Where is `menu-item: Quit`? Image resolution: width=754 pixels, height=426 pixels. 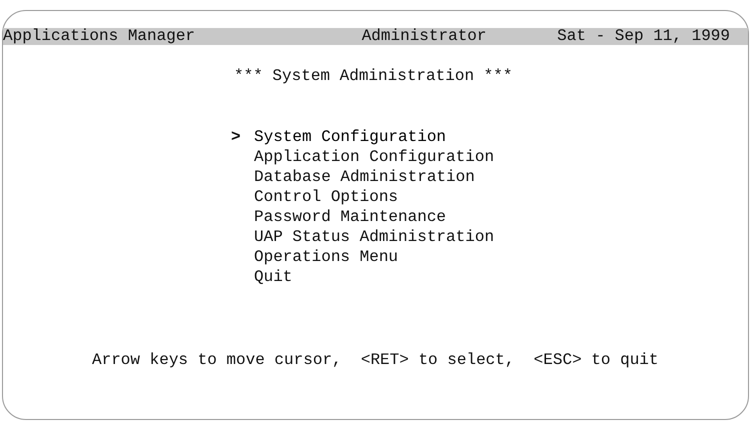
menu-item: Quit is located at coordinates (273, 277).